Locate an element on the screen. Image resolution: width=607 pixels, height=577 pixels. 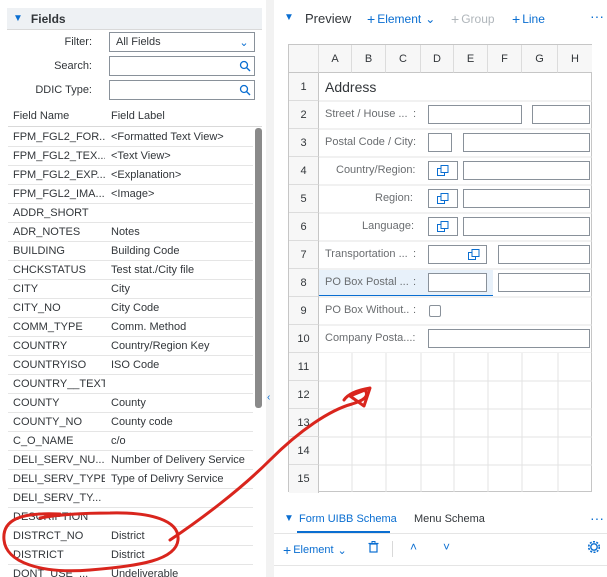
settings-button is located at coordinates (594, 547).